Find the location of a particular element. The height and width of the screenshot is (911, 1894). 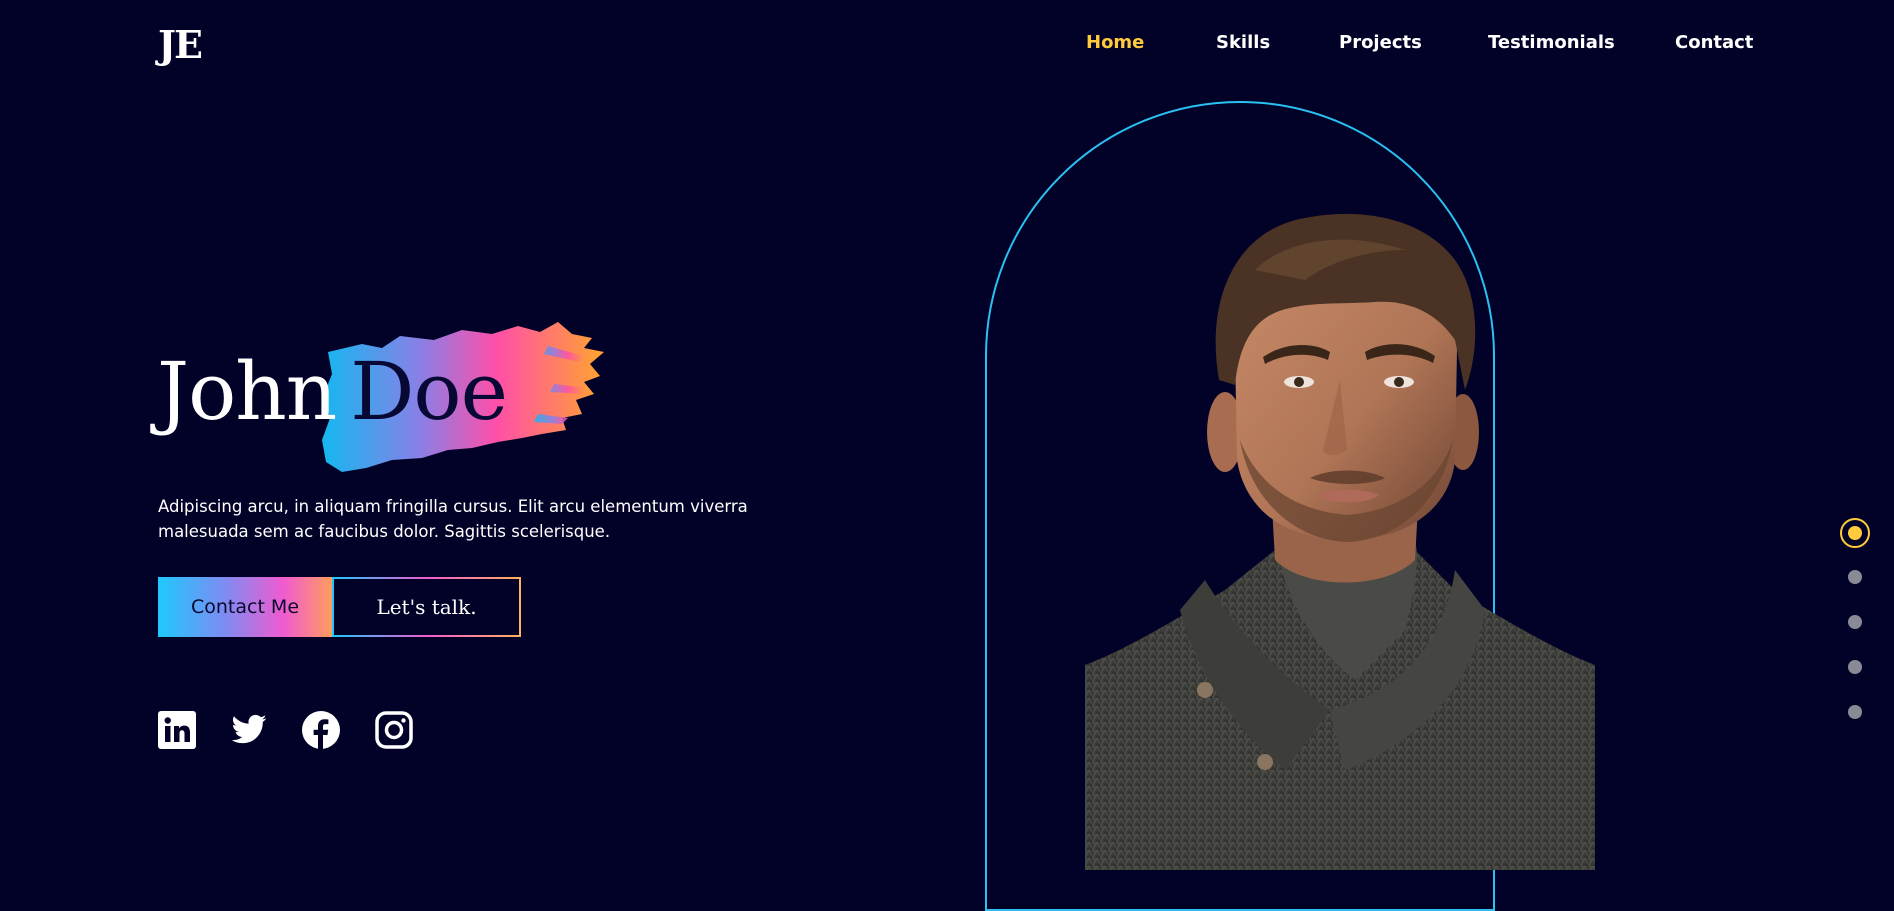

facebook-icon is located at coordinates (321, 730).